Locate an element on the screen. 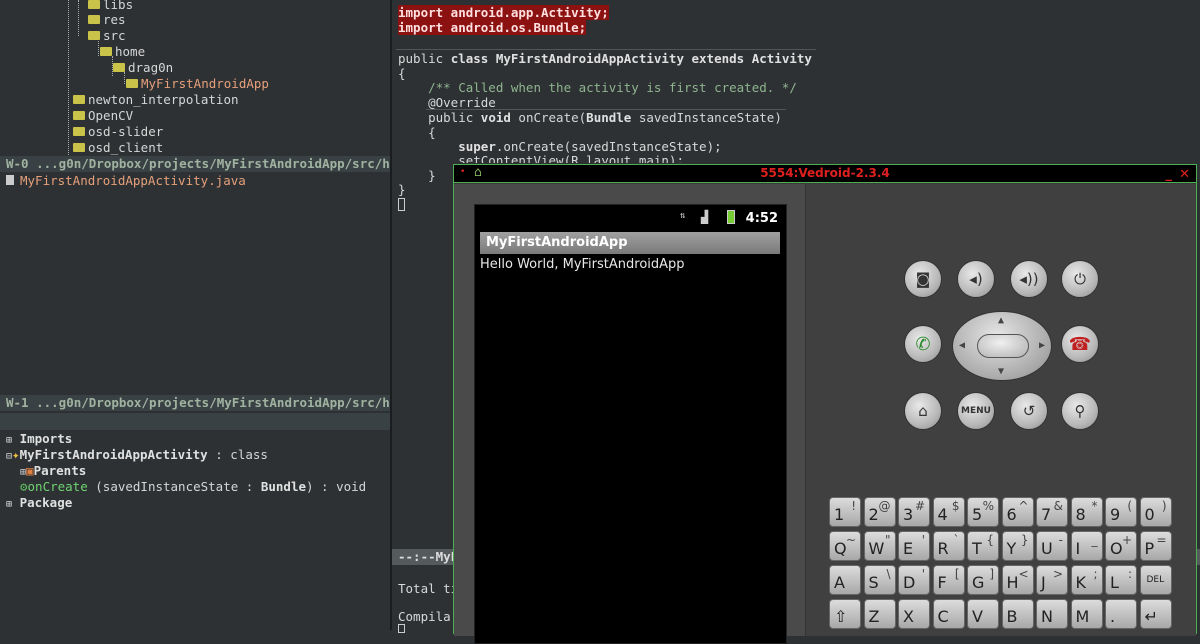 Image resolution: width=1200 pixels, height=644 pixels. menu-button: MENU is located at coordinates (976, 411).